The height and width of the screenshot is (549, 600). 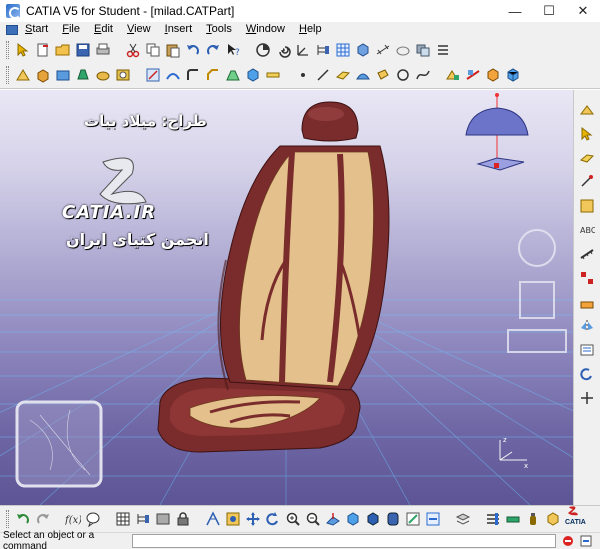 What do you see at coordinates (123, 519) in the screenshot?
I see `table-icon` at bounding box center [123, 519].